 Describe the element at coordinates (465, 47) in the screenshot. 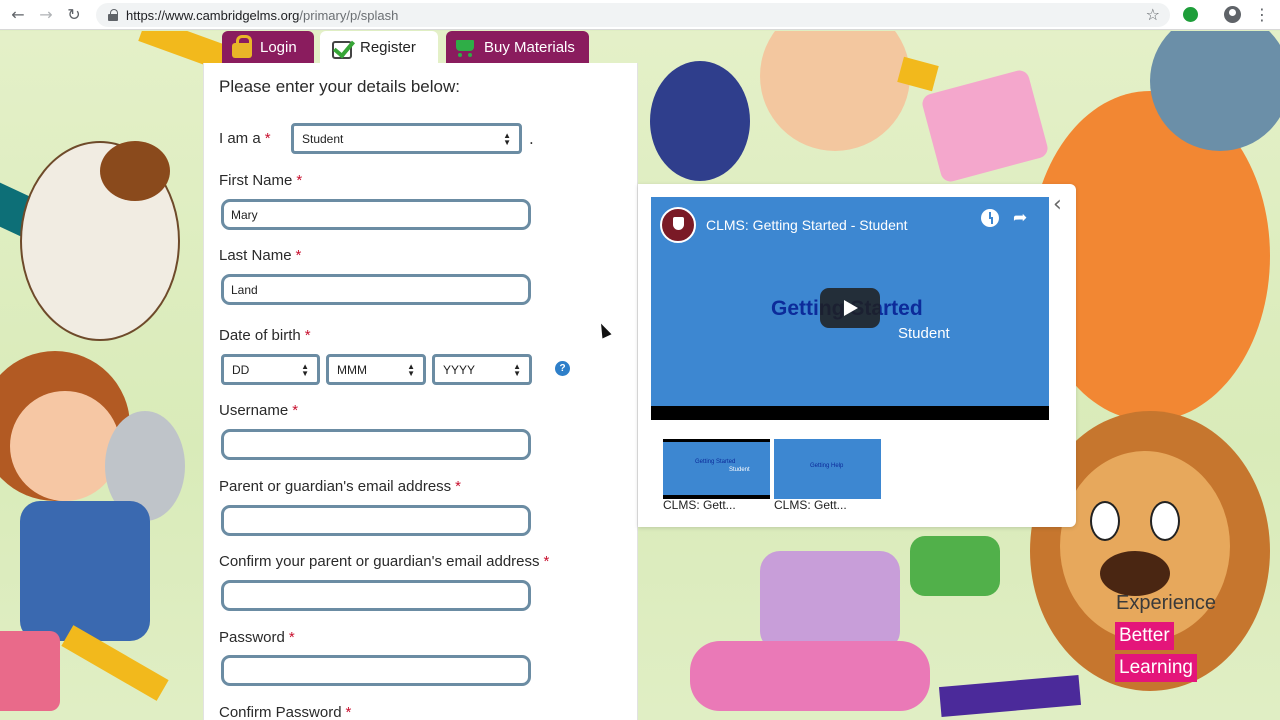

I see `shopping-cart-icon` at that location.